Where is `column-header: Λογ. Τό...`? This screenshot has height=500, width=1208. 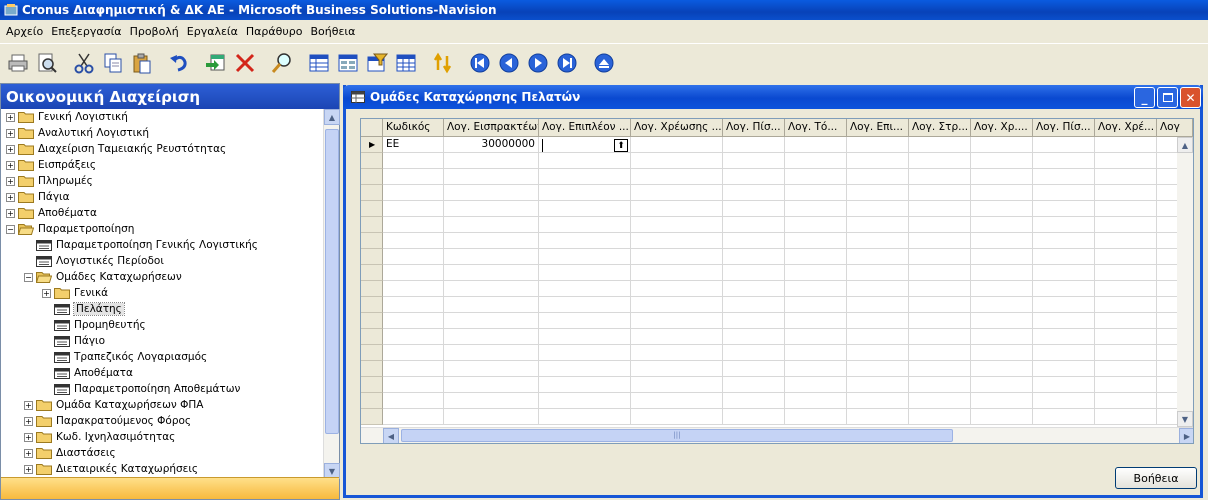
column-header: Λογ. Τό... is located at coordinates (816, 128).